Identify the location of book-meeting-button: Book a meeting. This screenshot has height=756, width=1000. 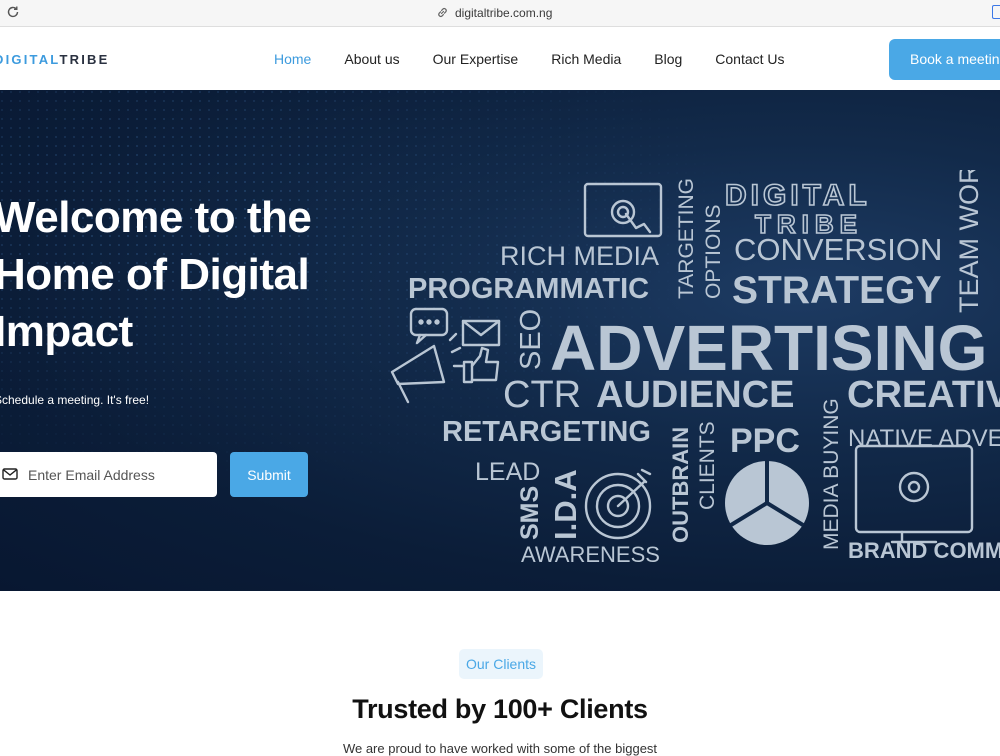
(944, 59).